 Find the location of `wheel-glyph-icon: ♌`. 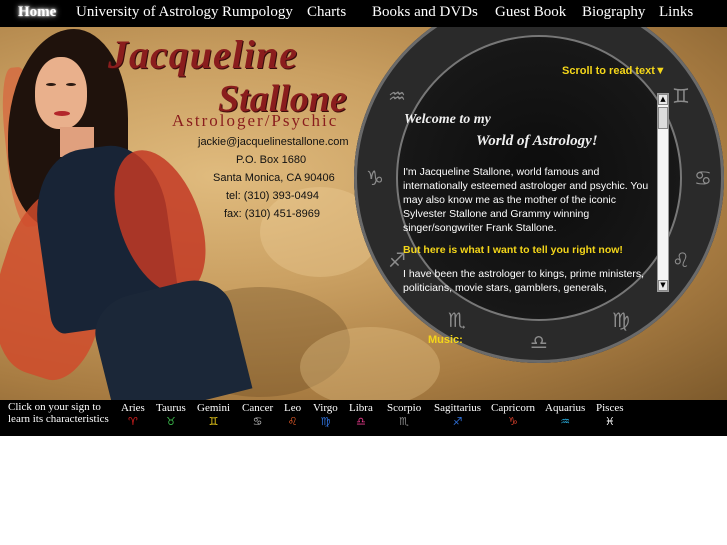

wheel-glyph-icon: ♌ is located at coordinates (681, 260).